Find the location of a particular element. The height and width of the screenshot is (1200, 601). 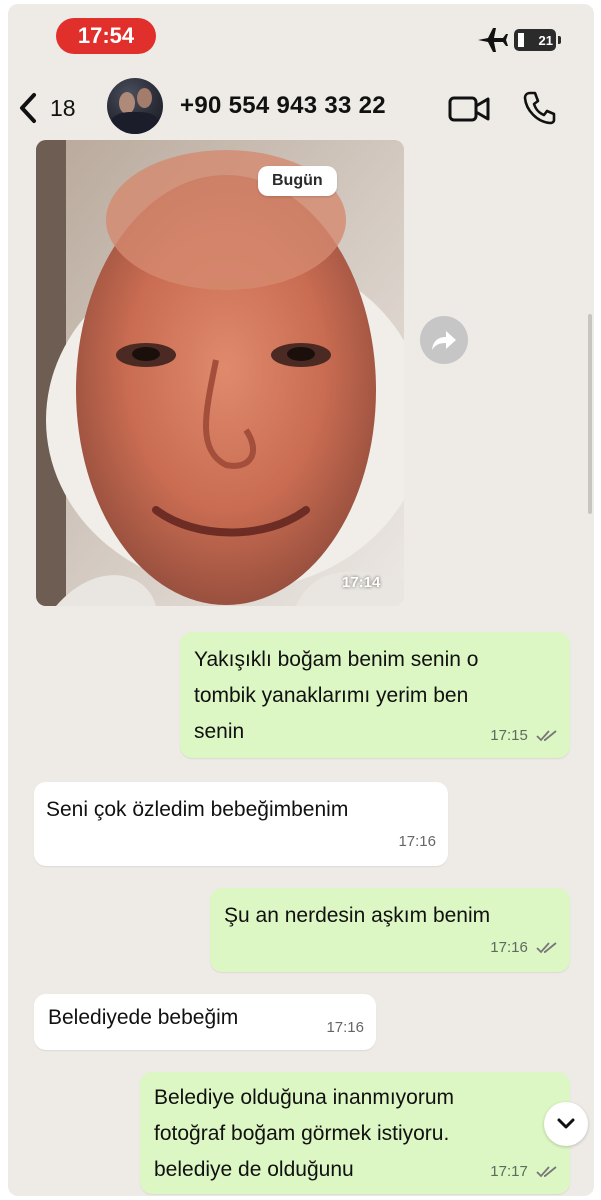

message-text: Belediyede bebeğim is located at coordinates (143, 1017).